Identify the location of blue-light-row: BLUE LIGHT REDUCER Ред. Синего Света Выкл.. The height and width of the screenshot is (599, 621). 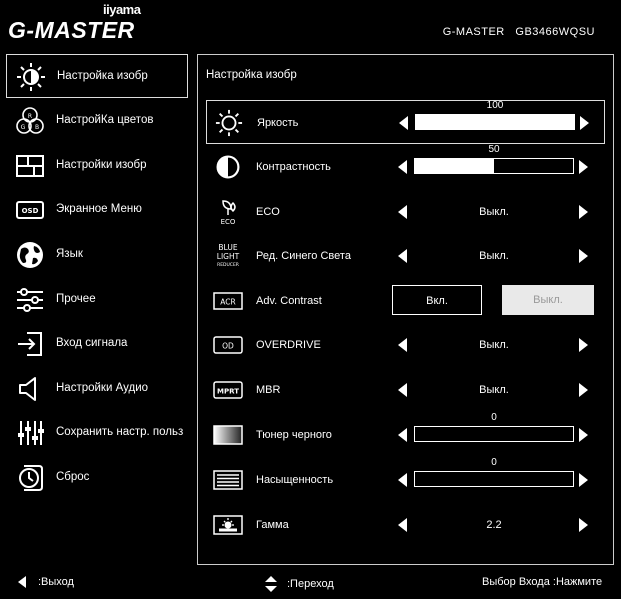
(405, 256).